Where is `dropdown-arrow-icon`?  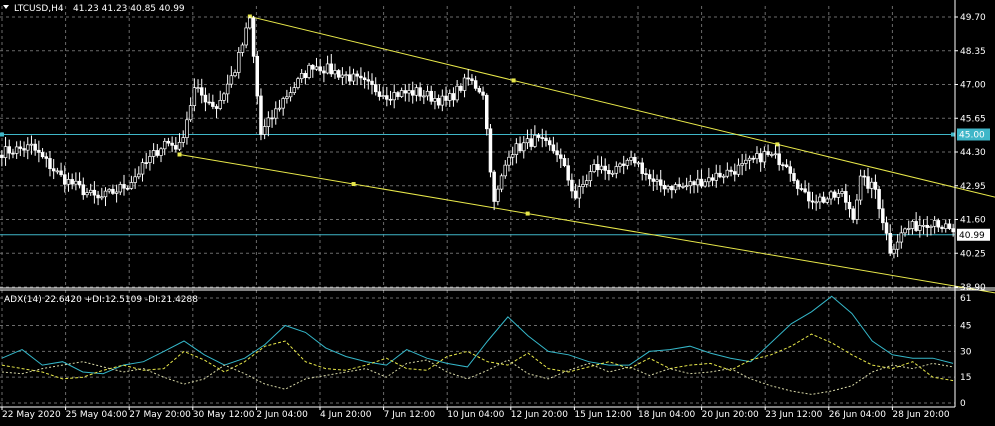 dropdown-arrow-icon is located at coordinates (6, 7).